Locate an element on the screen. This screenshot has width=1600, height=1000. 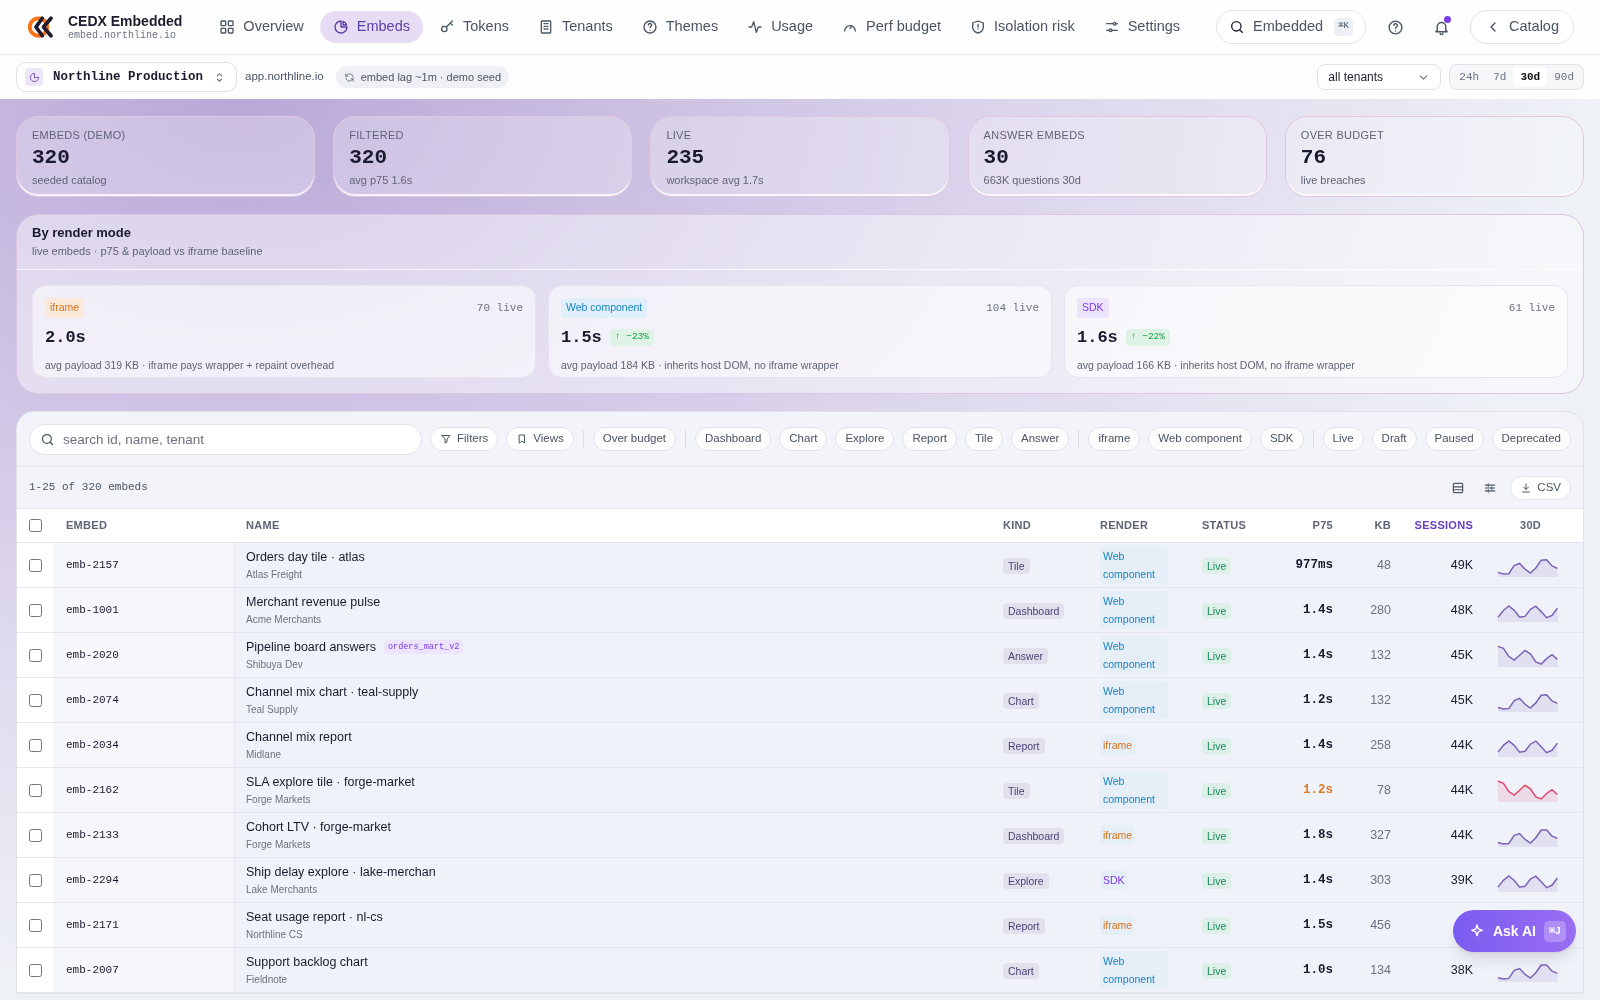
embed-name: Channel mix report is located at coordinates (299, 737).